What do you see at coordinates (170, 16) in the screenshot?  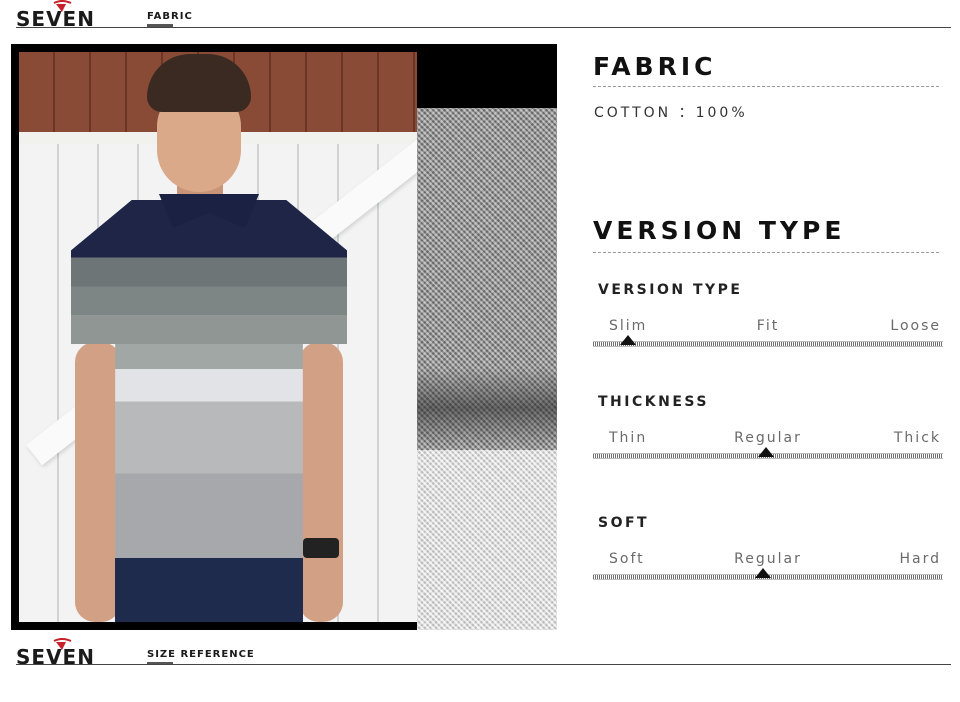 I see `section-tag: FABRIC` at bounding box center [170, 16].